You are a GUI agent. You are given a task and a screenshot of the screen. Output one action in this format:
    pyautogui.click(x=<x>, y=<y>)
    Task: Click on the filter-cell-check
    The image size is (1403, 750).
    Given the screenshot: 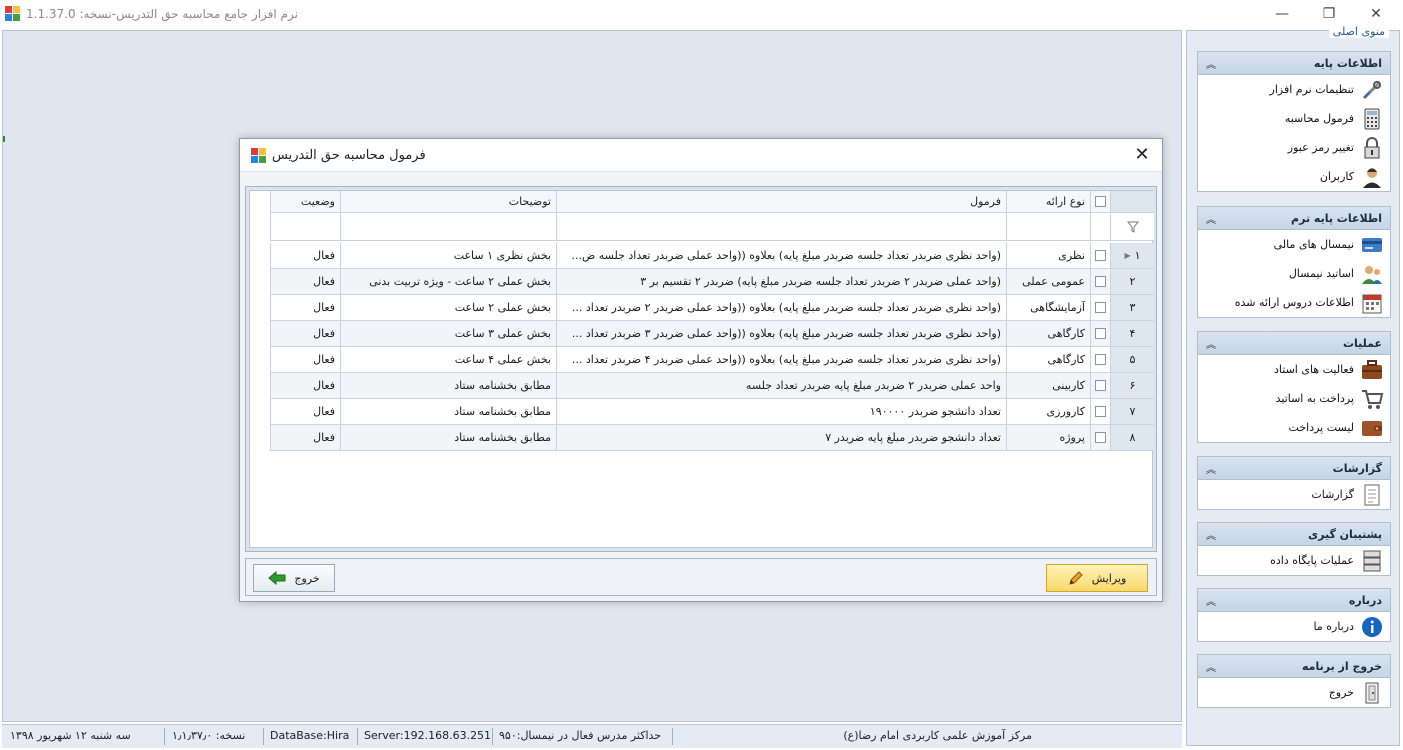 What is the action you would take?
    pyautogui.click(x=1100, y=227)
    